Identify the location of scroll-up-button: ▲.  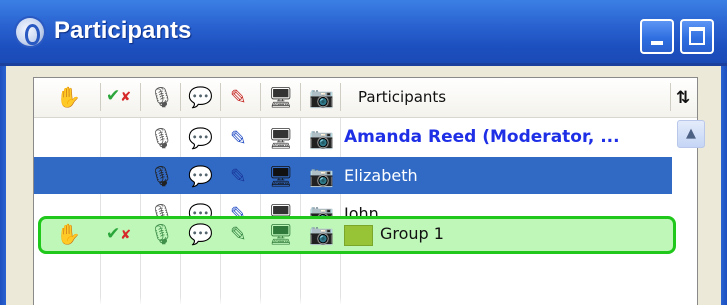
(691, 134).